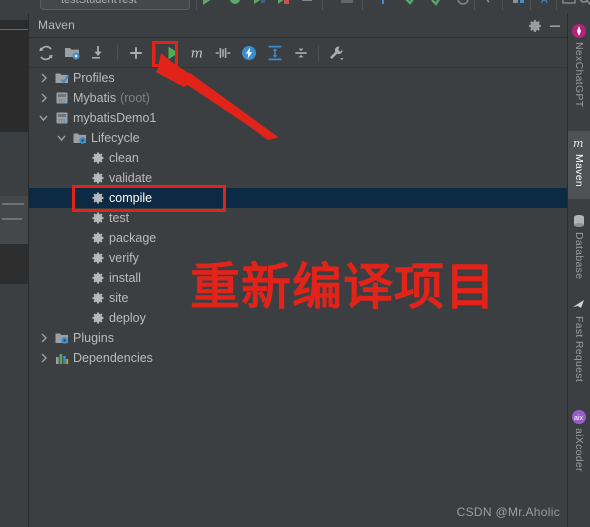  I want to click on lifecycle-folder-icon, so click(79, 138).